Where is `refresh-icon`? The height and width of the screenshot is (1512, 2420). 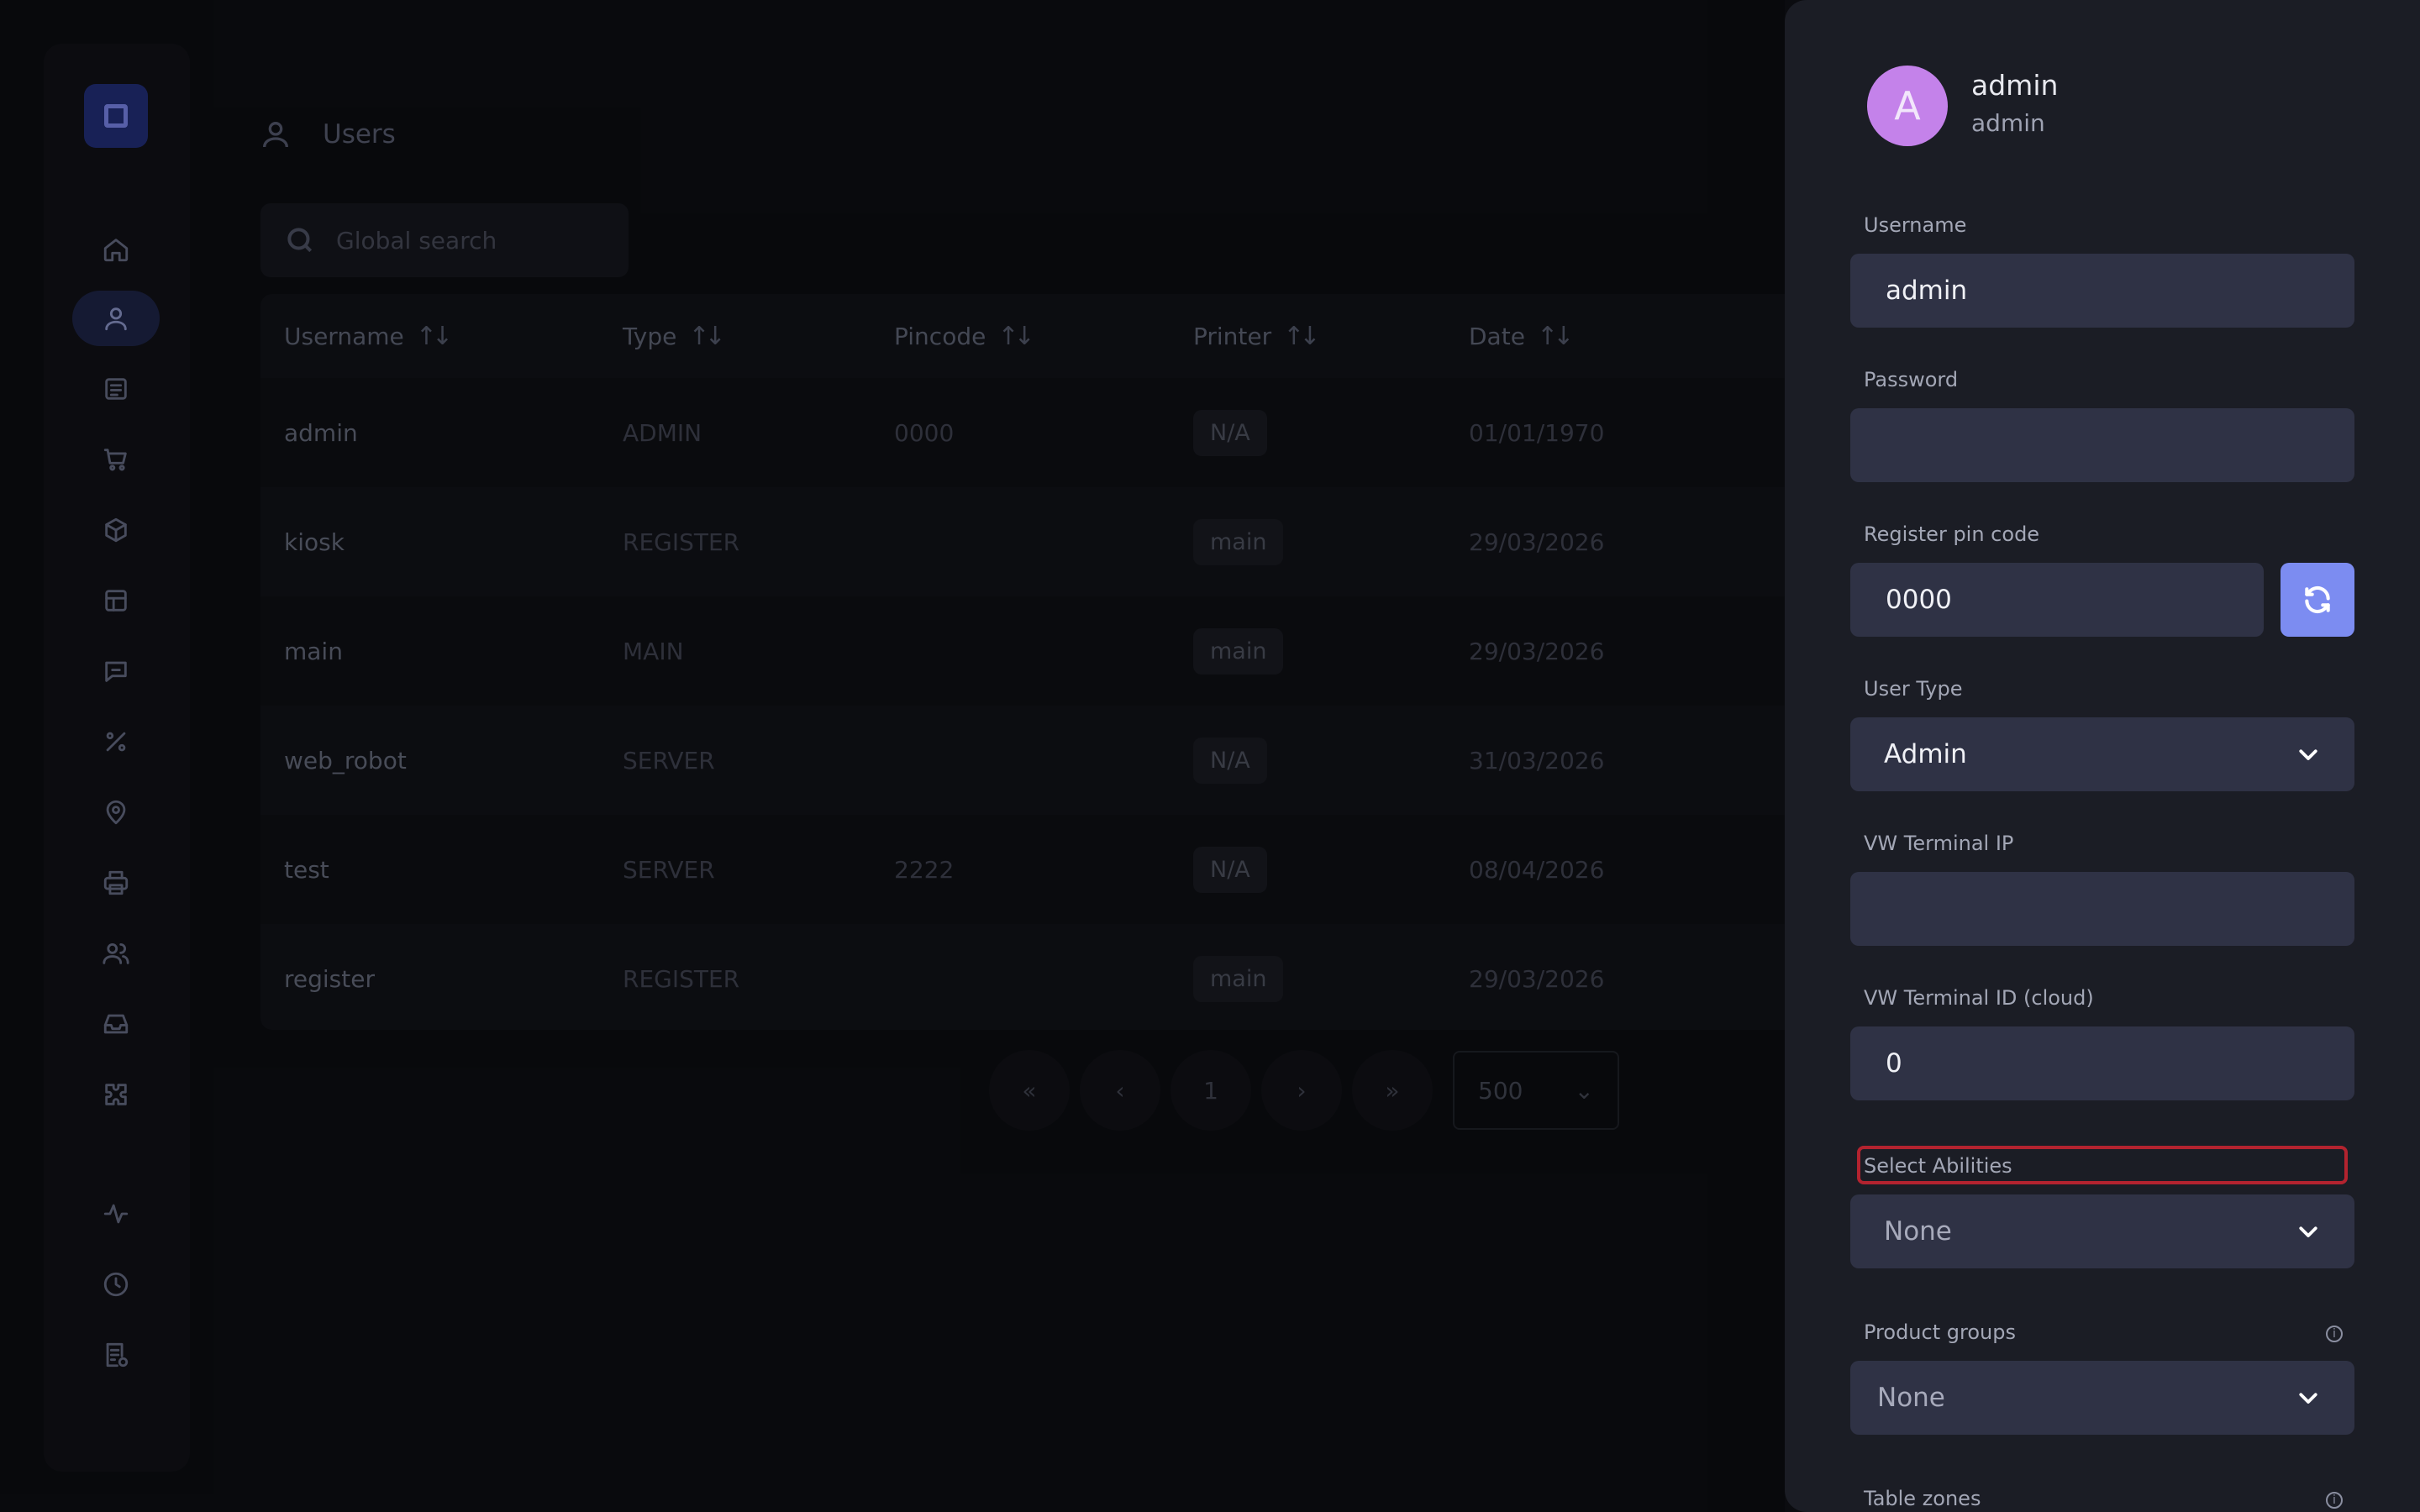 refresh-icon is located at coordinates (2317, 599).